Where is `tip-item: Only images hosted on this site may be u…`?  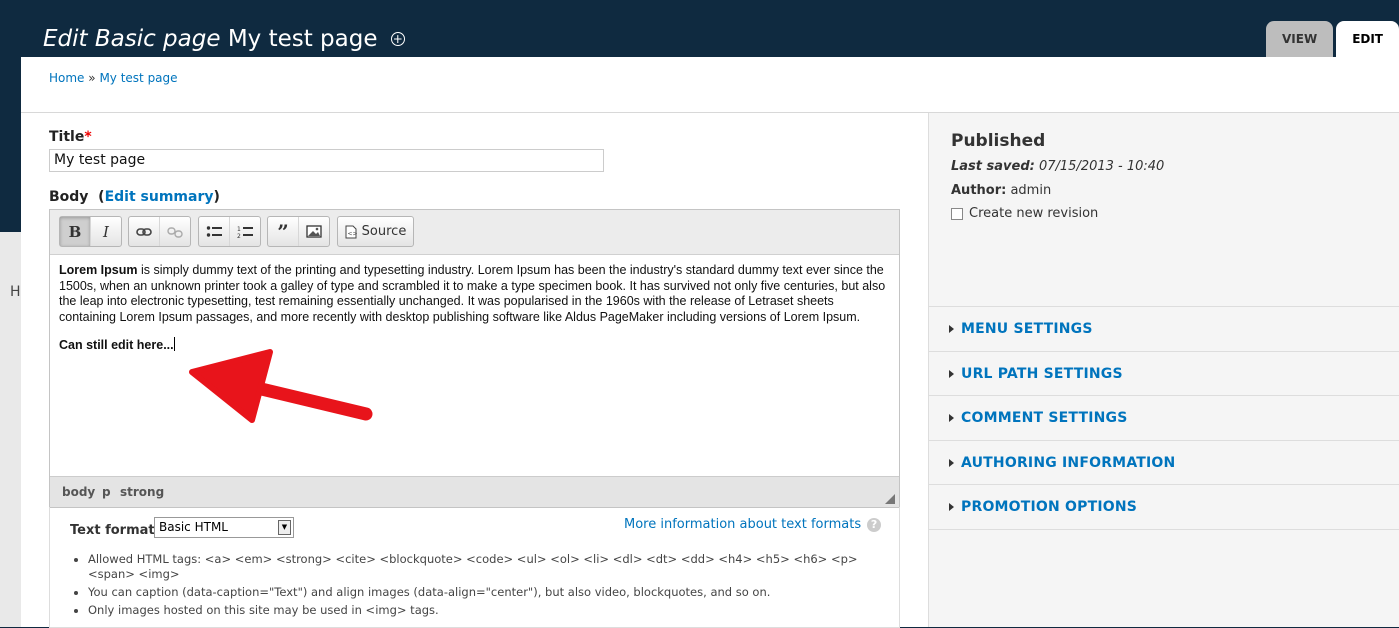
tip-item: Only images hosted on this site may be u… is located at coordinates (493, 610).